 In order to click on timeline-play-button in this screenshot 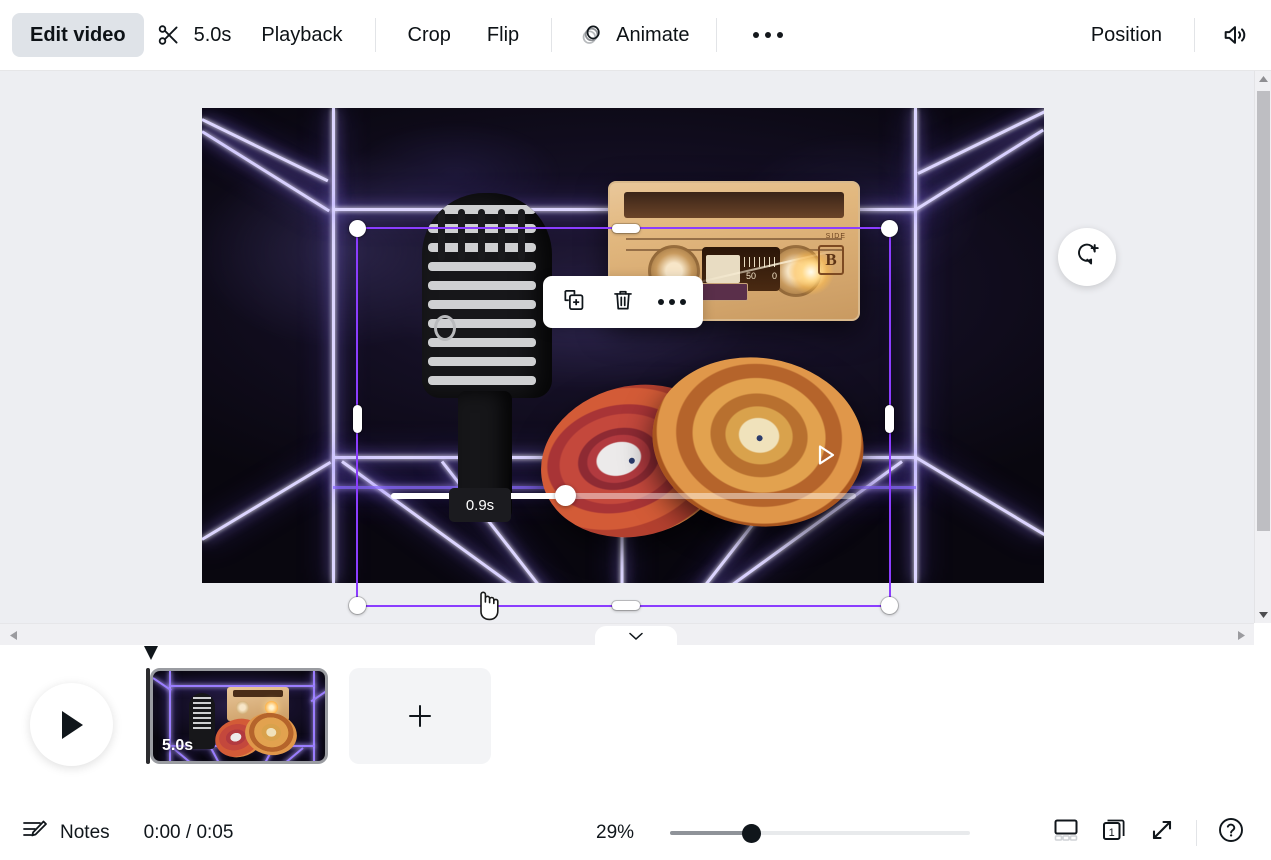, I will do `click(71, 724)`.